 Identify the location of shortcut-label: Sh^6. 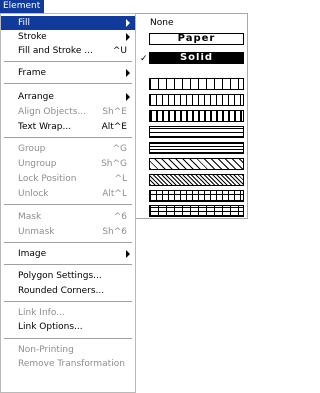
(114, 232).